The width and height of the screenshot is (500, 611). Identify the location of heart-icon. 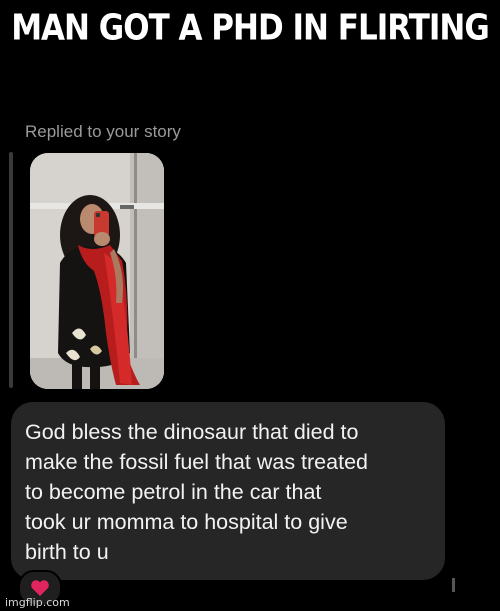
(40, 588).